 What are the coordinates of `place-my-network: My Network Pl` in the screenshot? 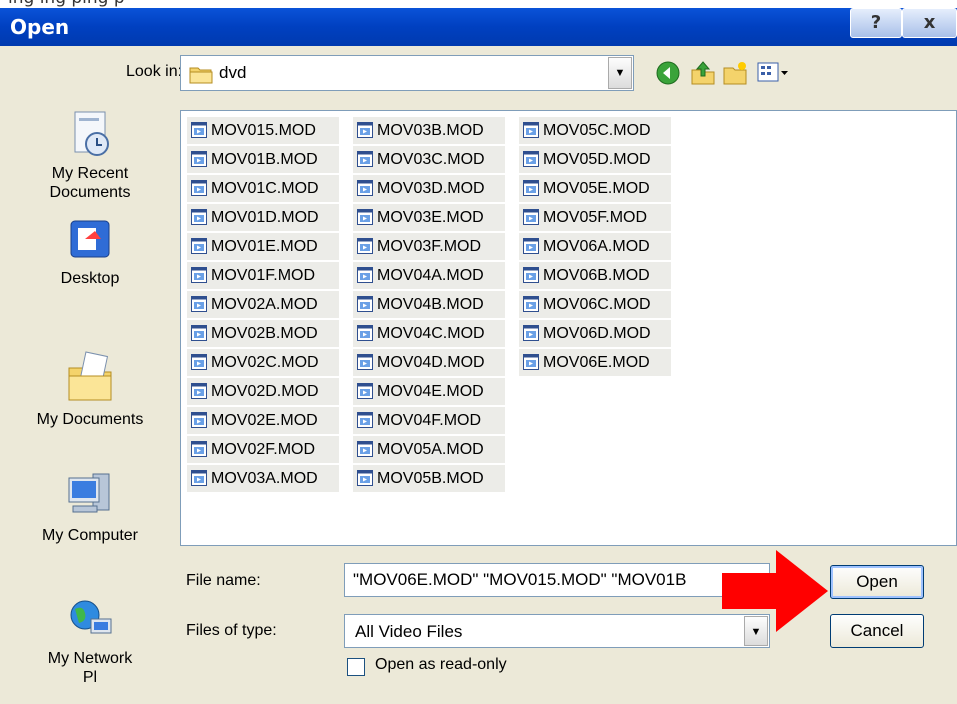 It's located at (90, 641).